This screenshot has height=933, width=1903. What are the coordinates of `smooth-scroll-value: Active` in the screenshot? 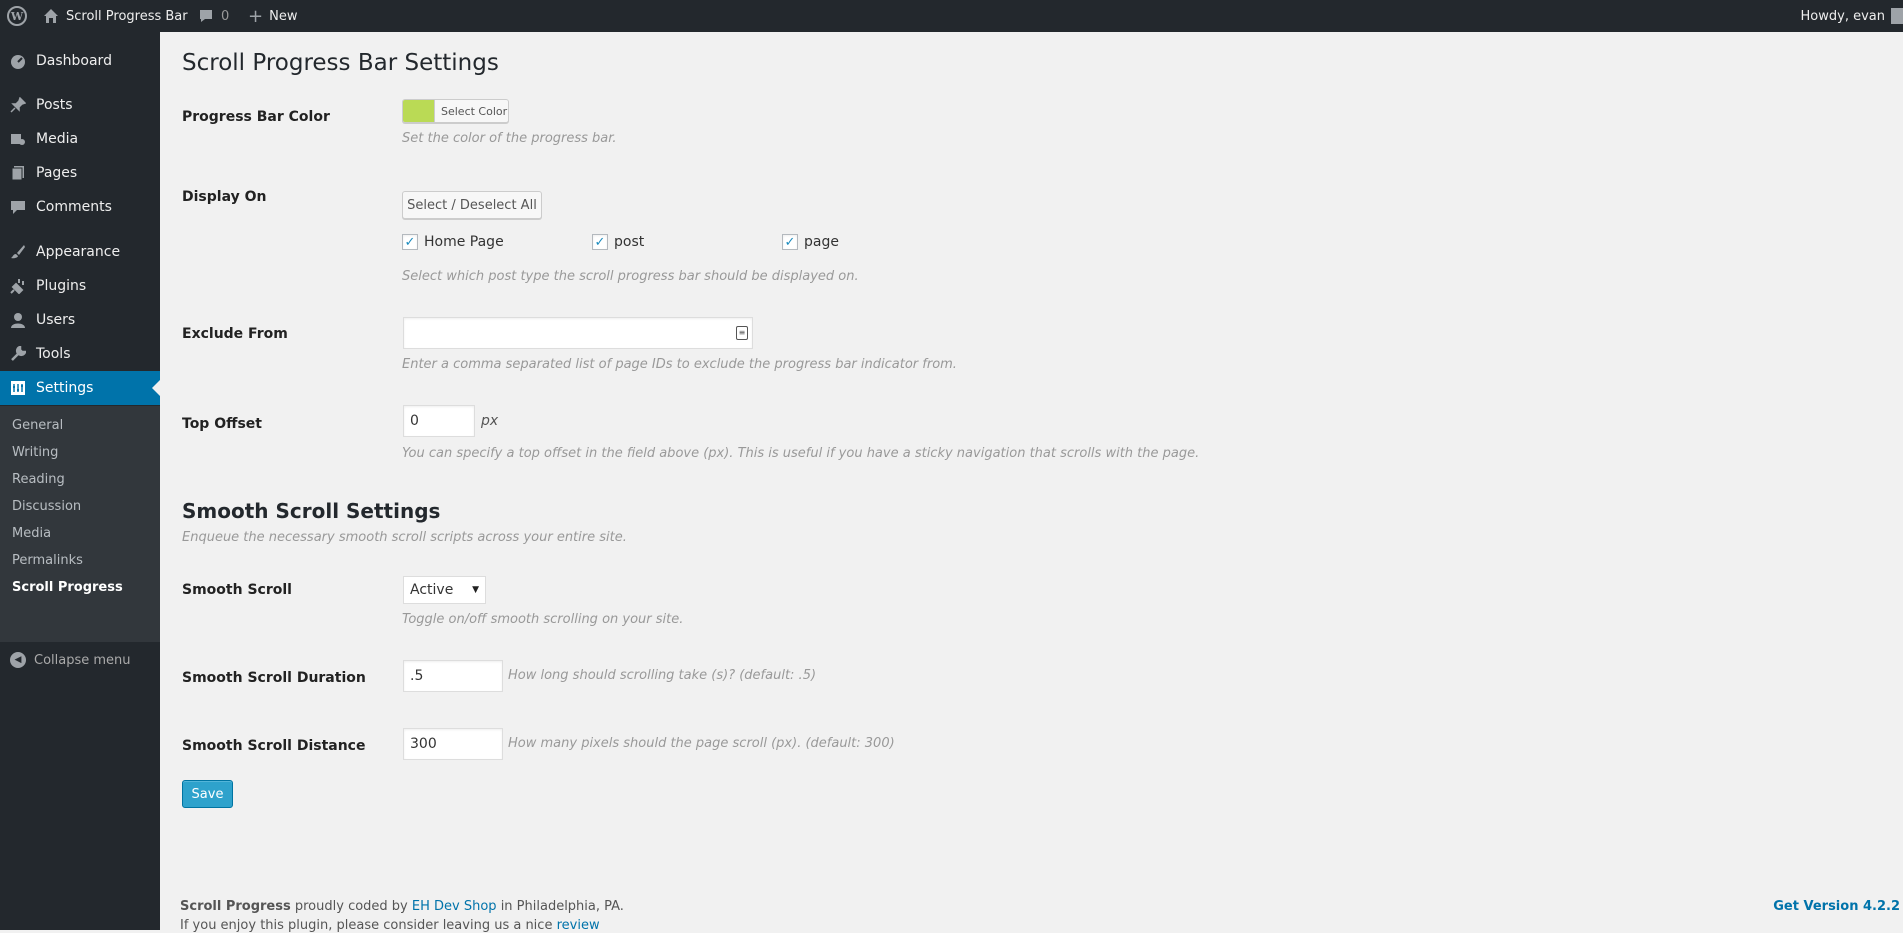 It's located at (432, 590).